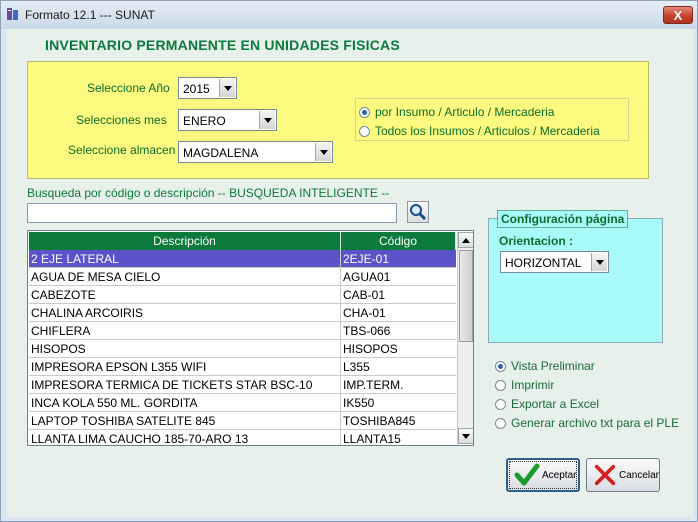 The image size is (698, 522). What do you see at coordinates (204, 121) in the screenshot?
I see `month-value: ENERO` at bounding box center [204, 121].